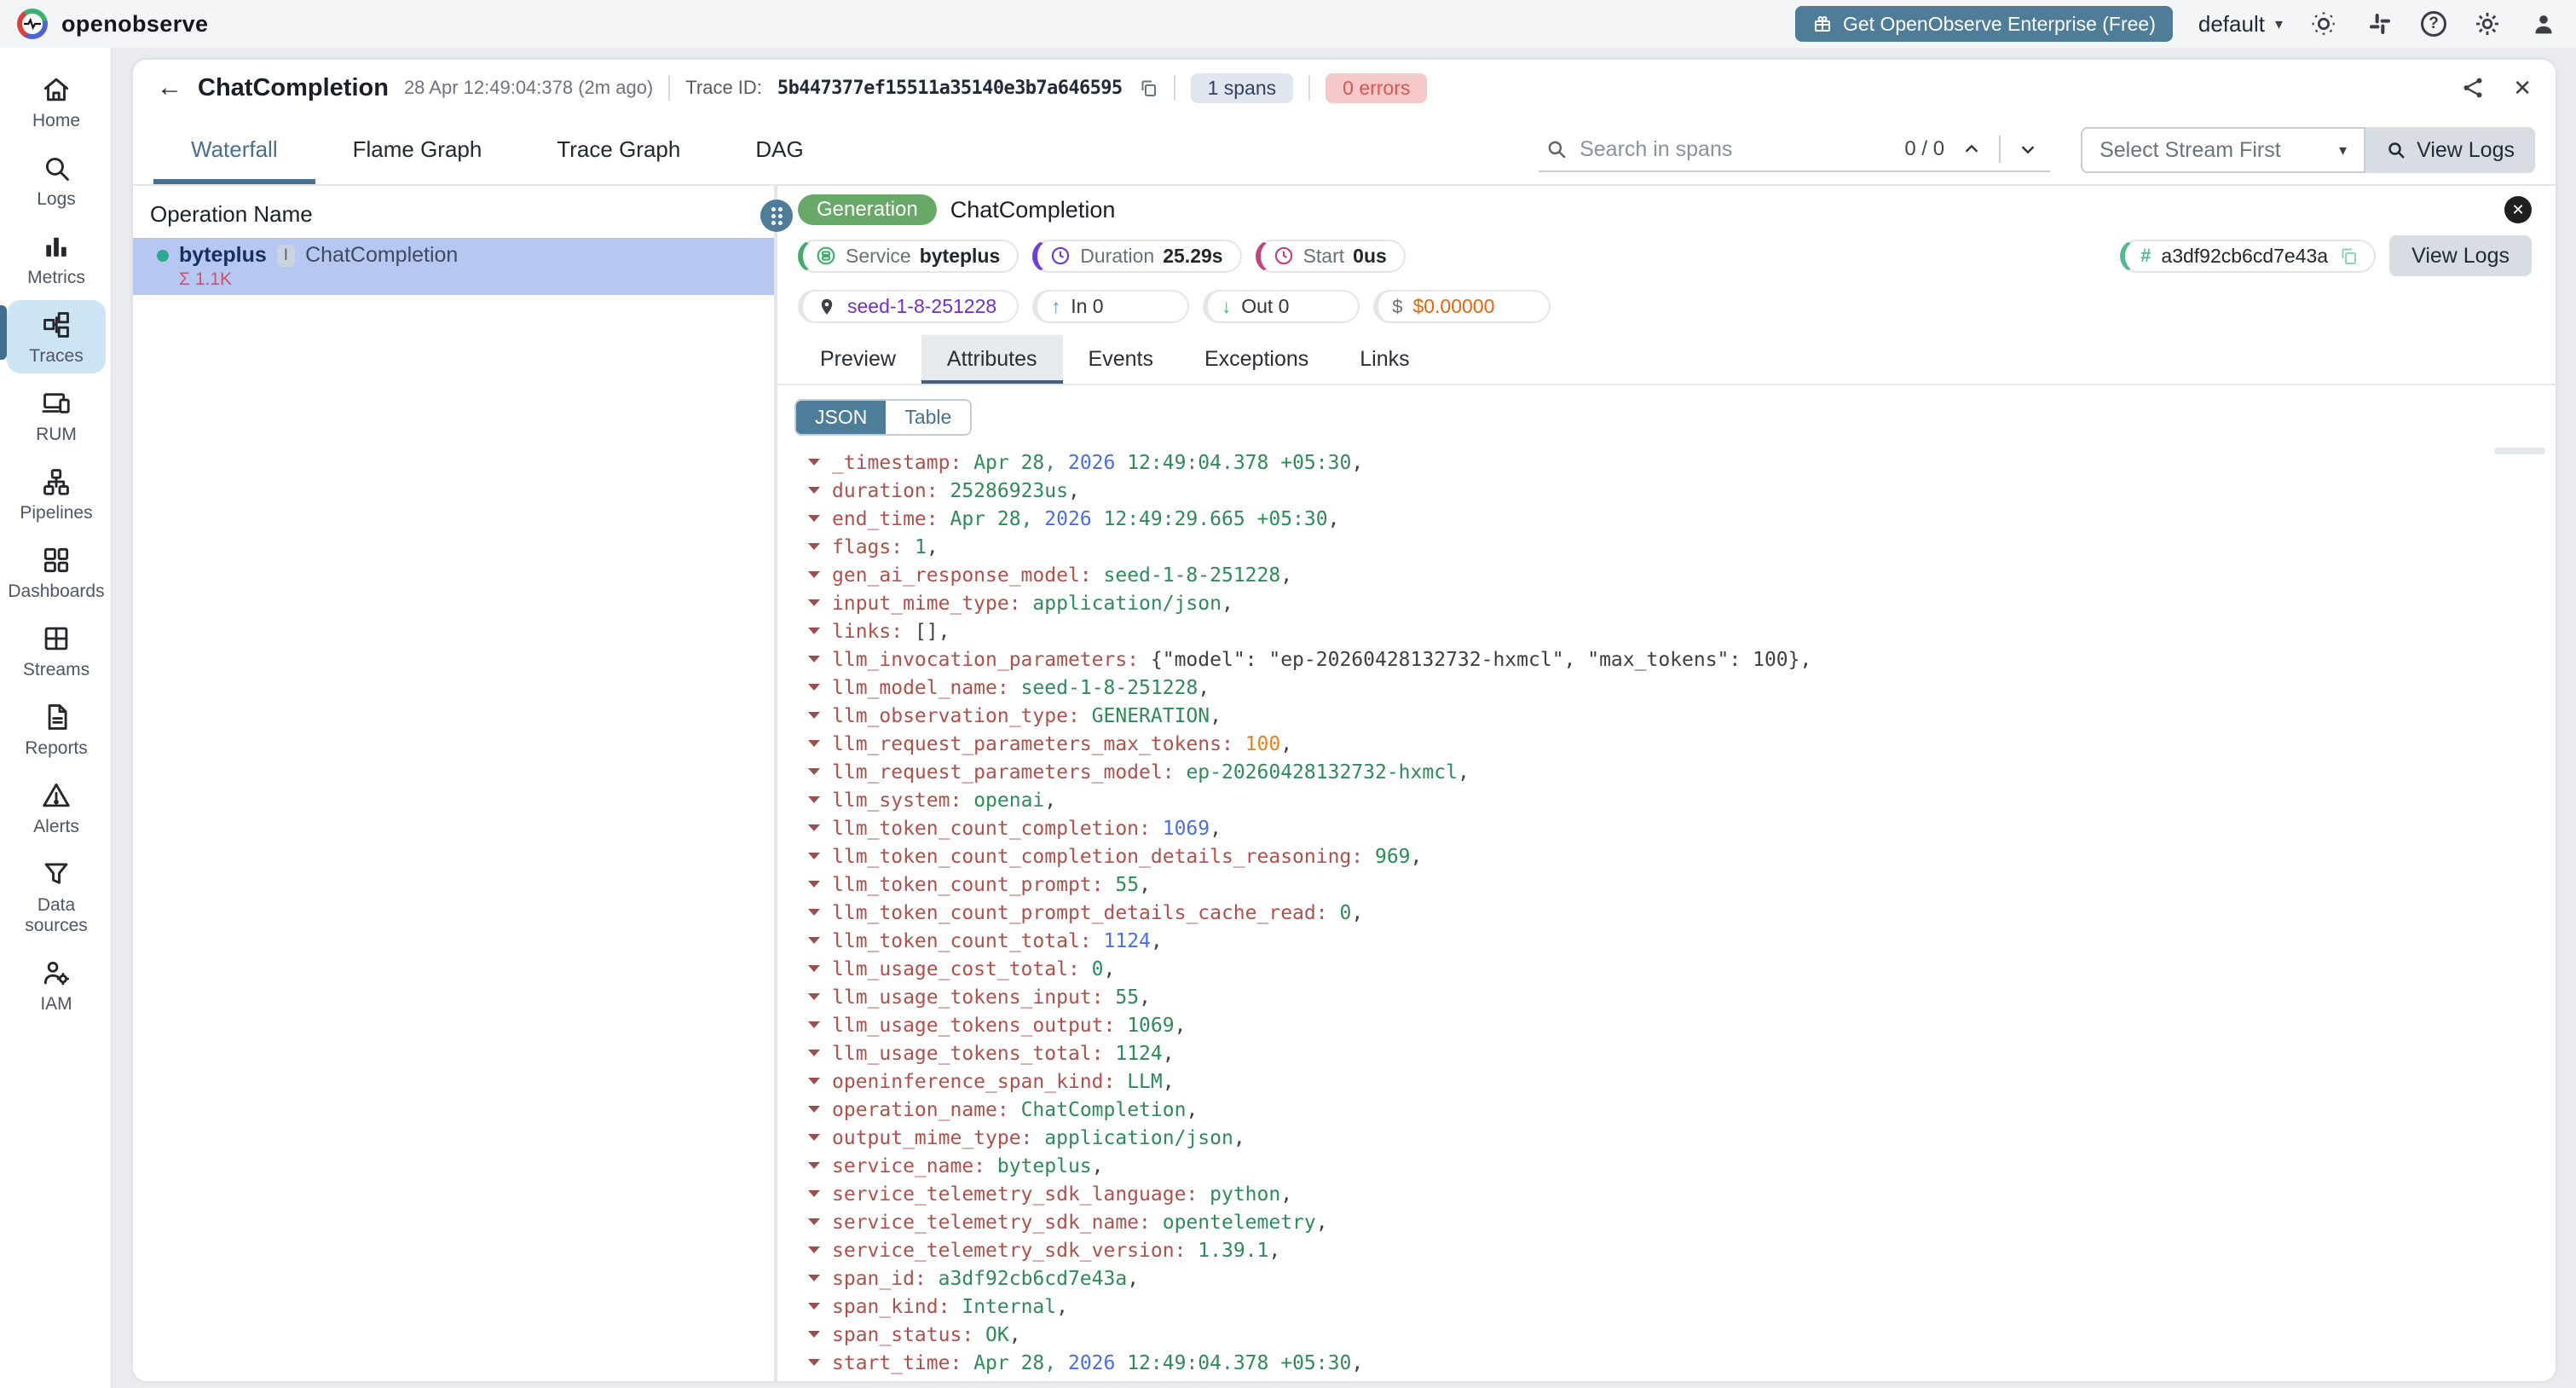  I want to click on attribute-llm_model_name: llm_model_name: seed-1-8-251228,, so click(1682, 688).